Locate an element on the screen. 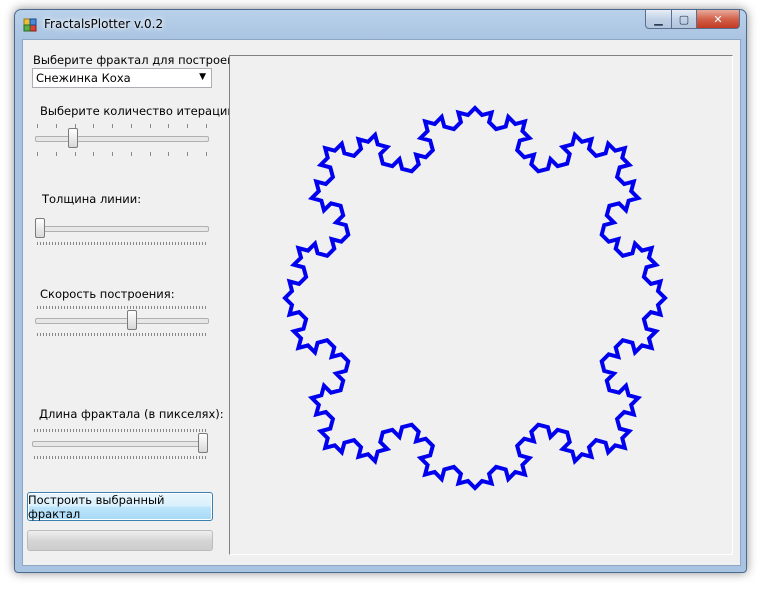  maximize-button: ▢ is located at coordinates (684, 19).